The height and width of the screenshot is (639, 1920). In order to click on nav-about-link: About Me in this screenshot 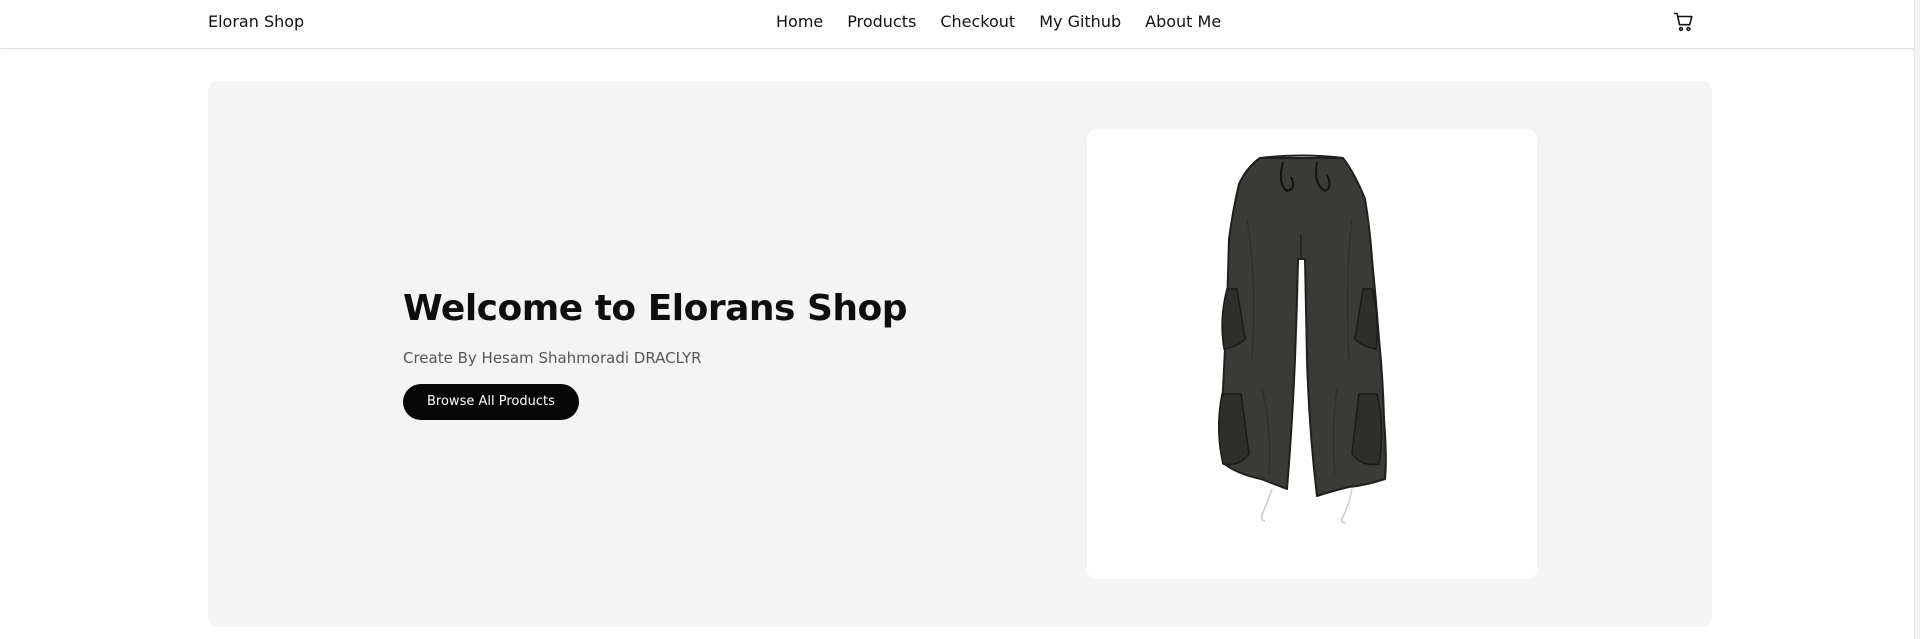, I will do `click(1183, 21)`.